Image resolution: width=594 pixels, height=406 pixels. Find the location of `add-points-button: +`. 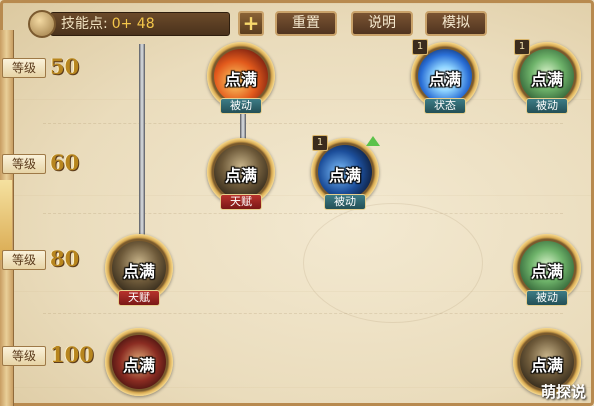

add-points-button: + is located at coordinates (251, 23).